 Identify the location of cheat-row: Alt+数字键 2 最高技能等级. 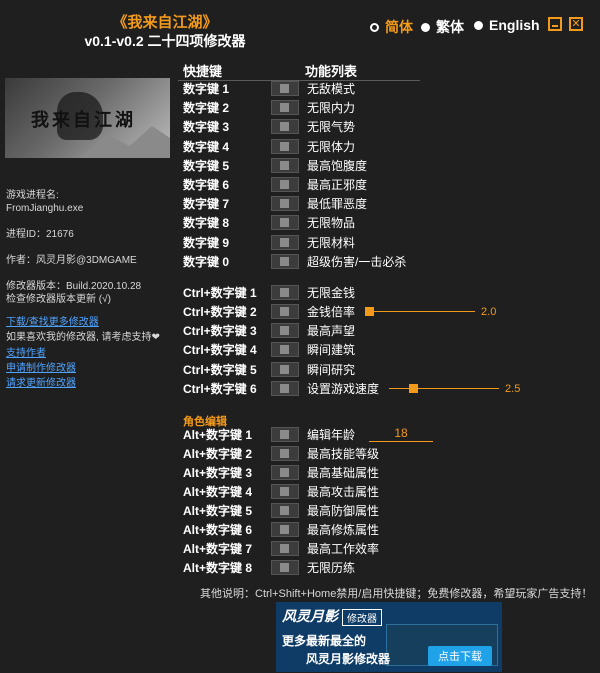
(281, 453).